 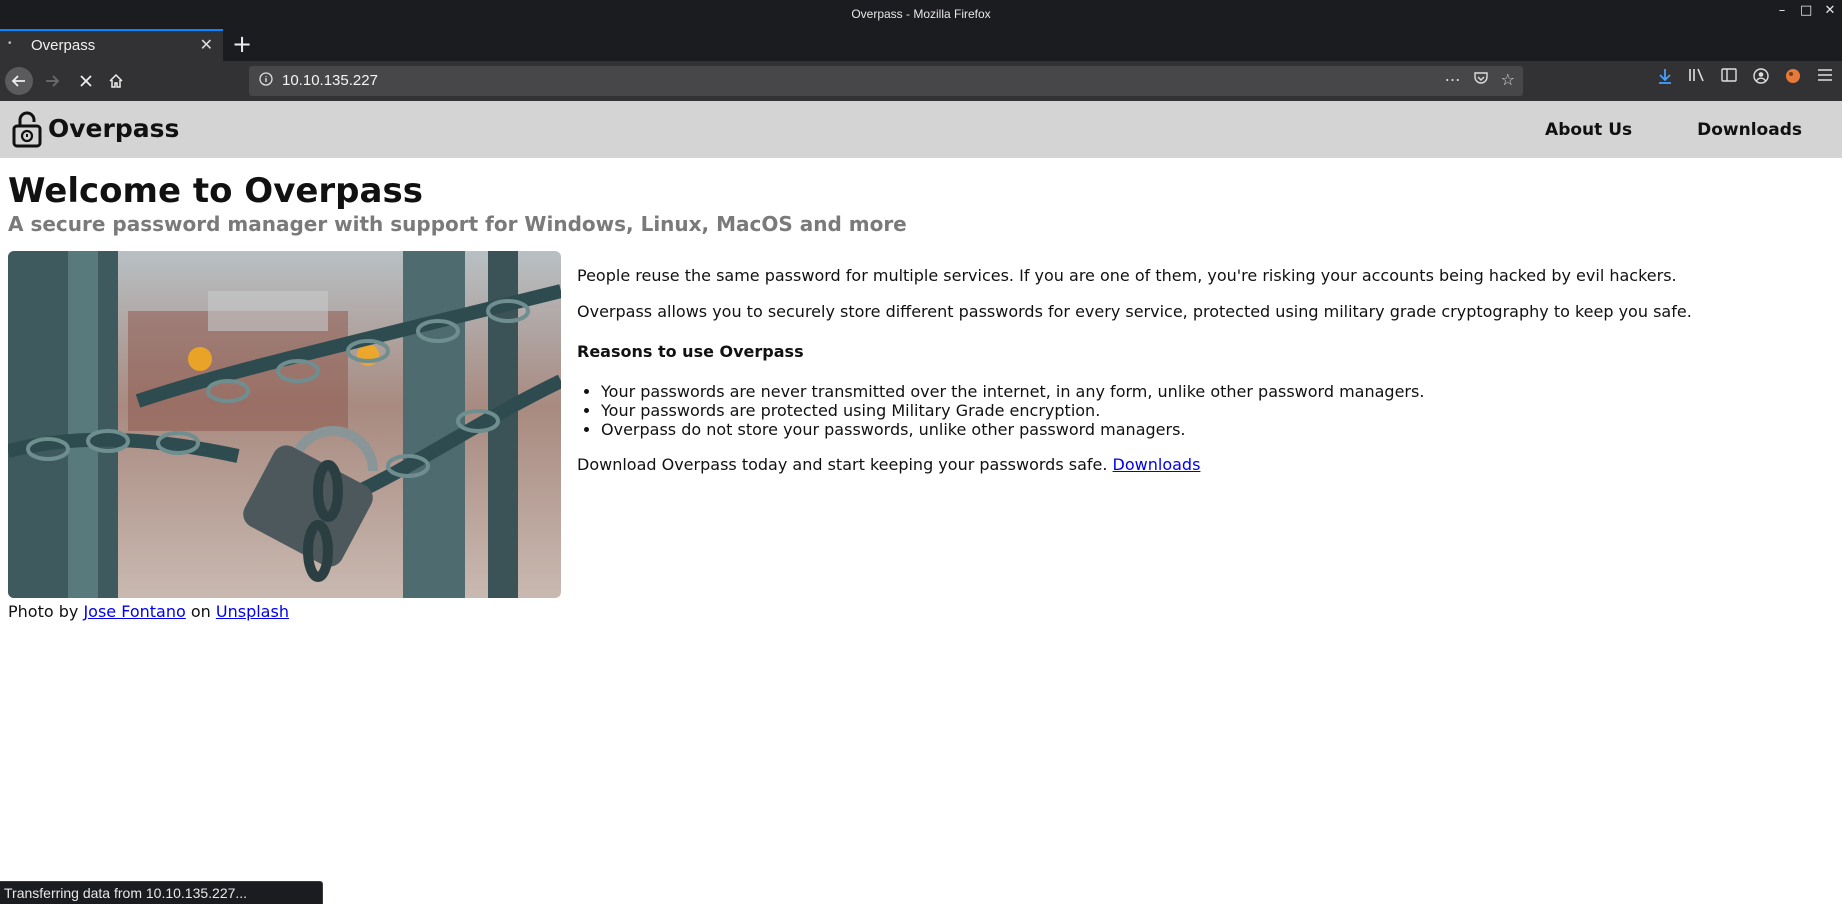 What do you see at coordinates (1793, 78) in the screenshot?
I see `extension-icon` at bounding box center [1793, 78].